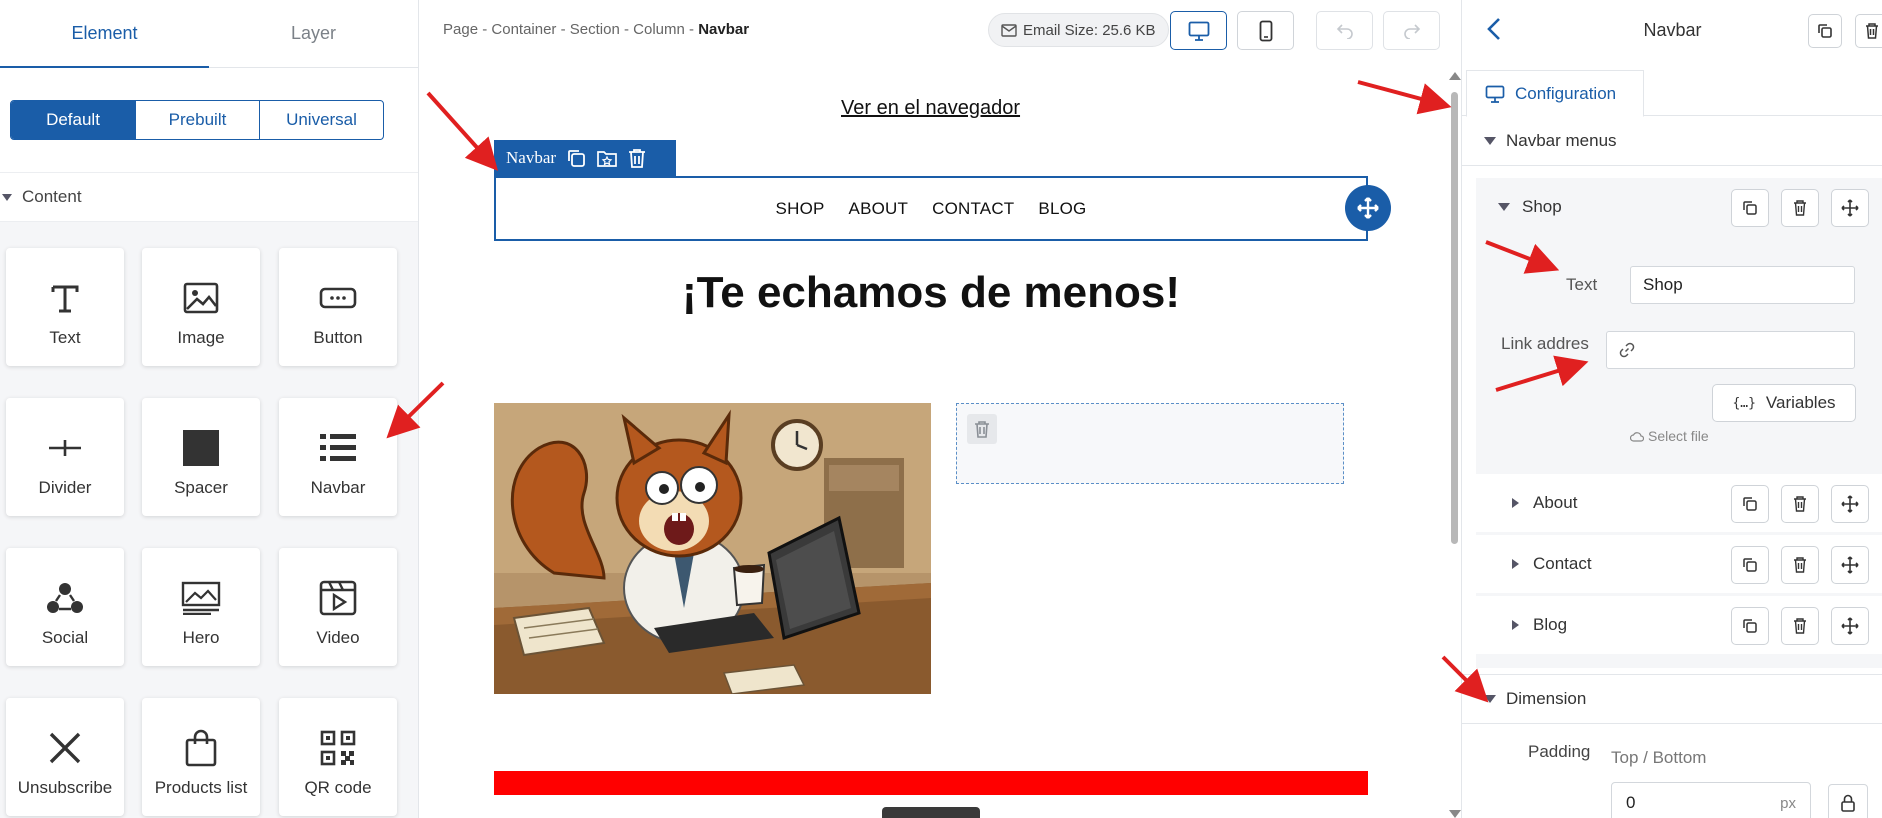 The height and width of the screenshot is (818, 1882). Describe the element at coordinates (1679, 564) in the screenshot. I see `menu-item-contact: Contact` at that location.